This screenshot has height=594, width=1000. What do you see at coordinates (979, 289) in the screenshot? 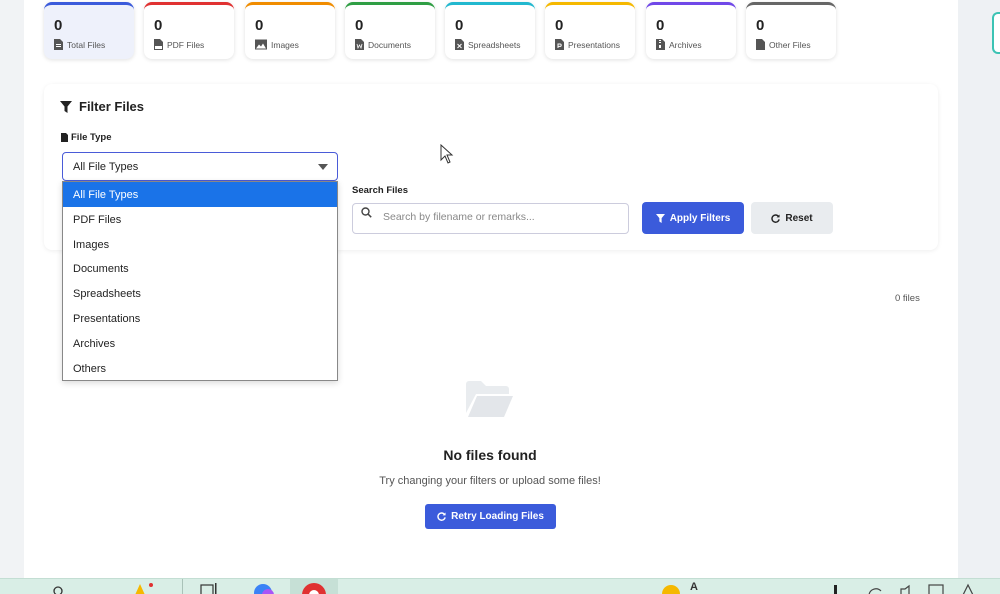
I see `right-panel-edge` at bounding box center [979, 289].